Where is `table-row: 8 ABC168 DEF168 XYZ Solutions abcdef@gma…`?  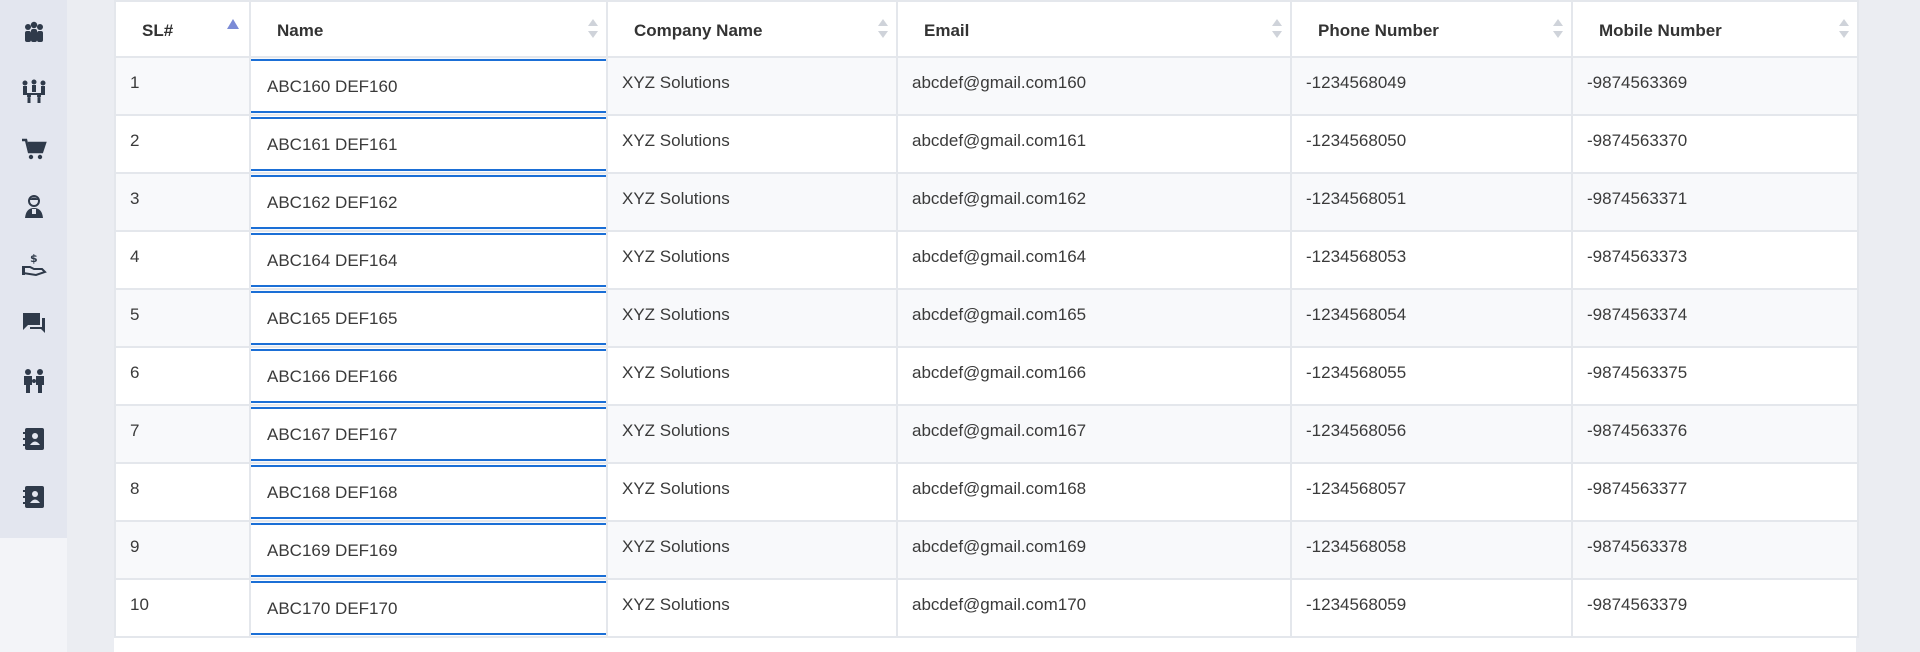 table-row: 8 ABC168 DEF168 XYZ Solutions abcdef@gma… is located at coordinates (986, 492).